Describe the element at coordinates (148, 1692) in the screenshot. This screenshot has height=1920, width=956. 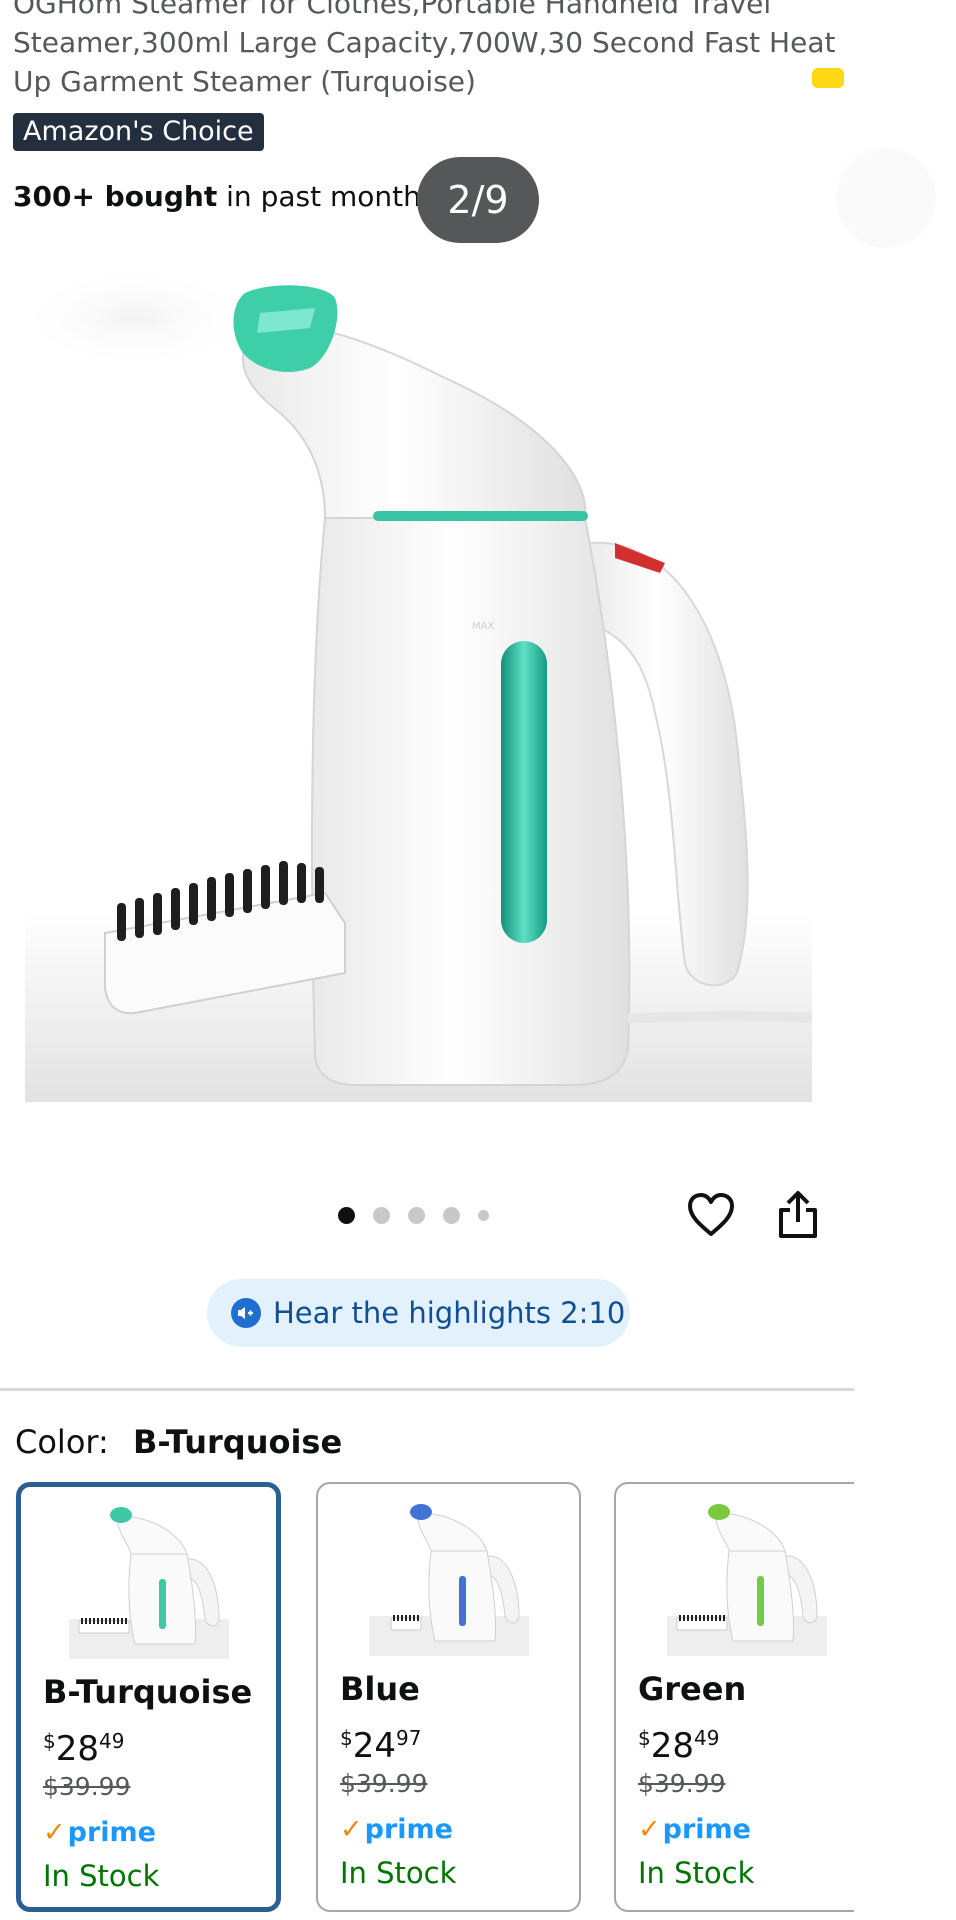
I see `swatch-name: B-Turquoise` at that location.